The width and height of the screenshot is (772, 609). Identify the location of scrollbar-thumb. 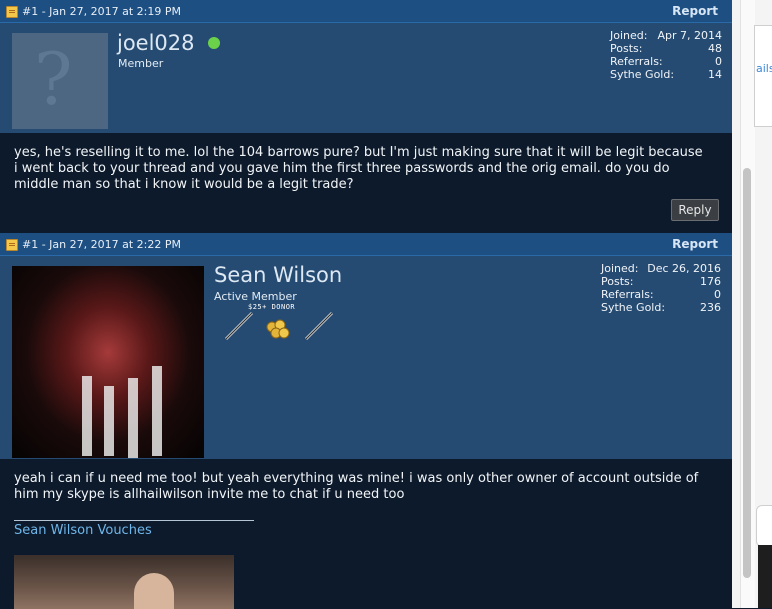
(747, 373).